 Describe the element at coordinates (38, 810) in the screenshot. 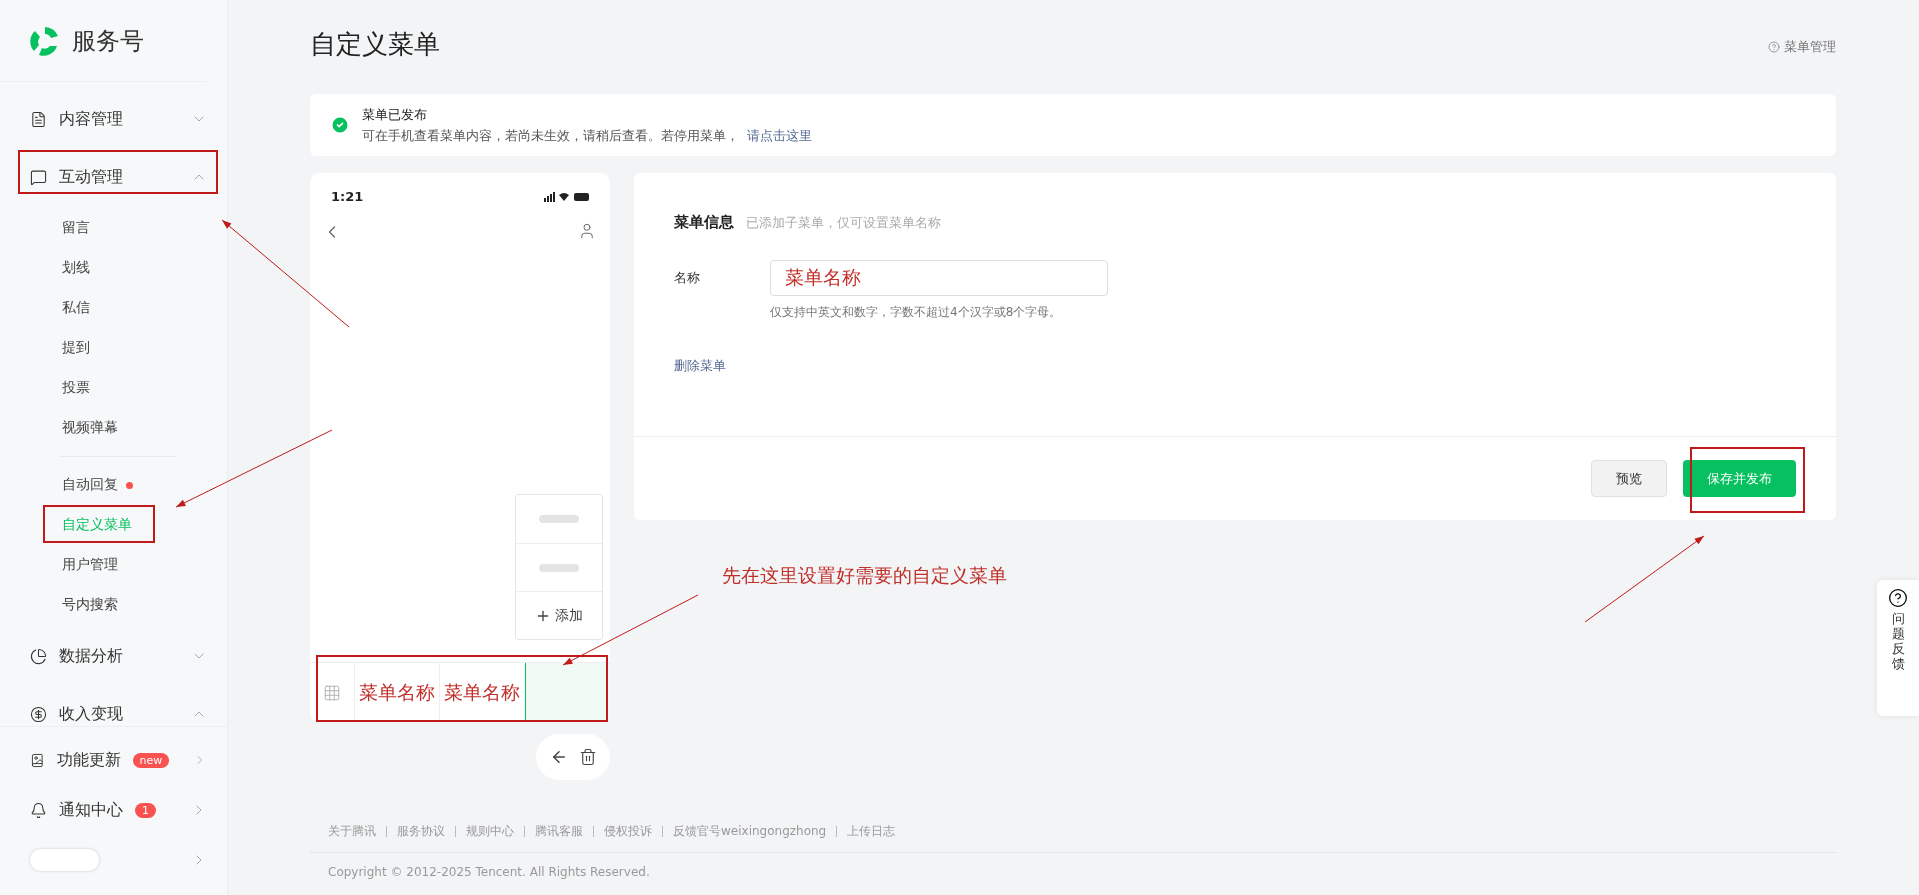

I see `bell-icon` at that location.